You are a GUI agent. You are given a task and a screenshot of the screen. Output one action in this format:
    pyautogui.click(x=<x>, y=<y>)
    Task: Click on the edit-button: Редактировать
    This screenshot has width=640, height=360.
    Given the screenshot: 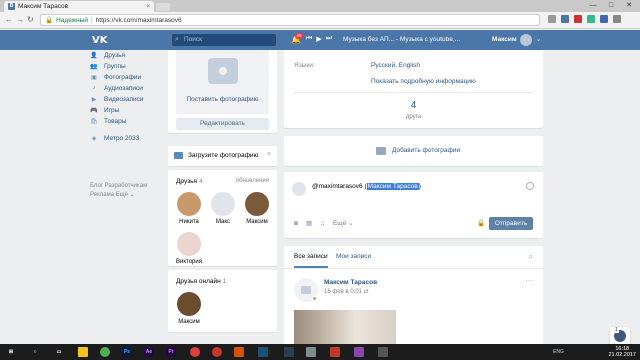 What is the action you would take?
    pyautogui.click(x=222, y=124)
    